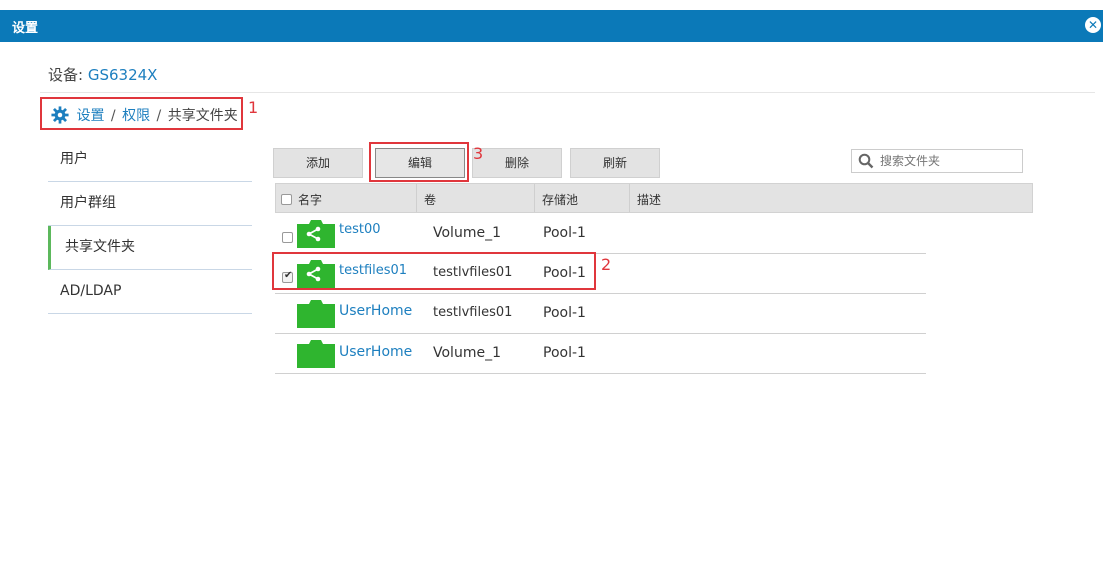  I want to click on sidebar: 用户 用户群组 共享文件夹 AD/LDAP, so click(150, 226).